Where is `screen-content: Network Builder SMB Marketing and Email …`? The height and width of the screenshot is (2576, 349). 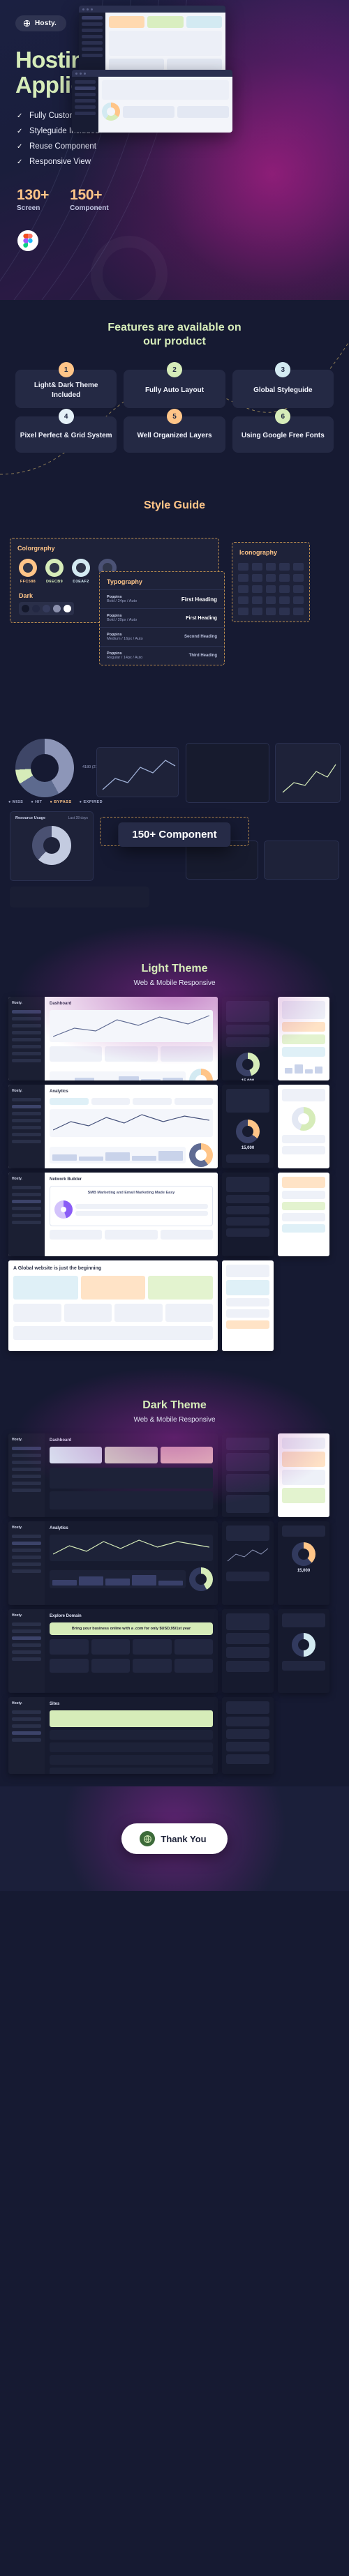 screen-content: Network Builder SMB Marketing and Email … is located at coordinates (131, 1214).